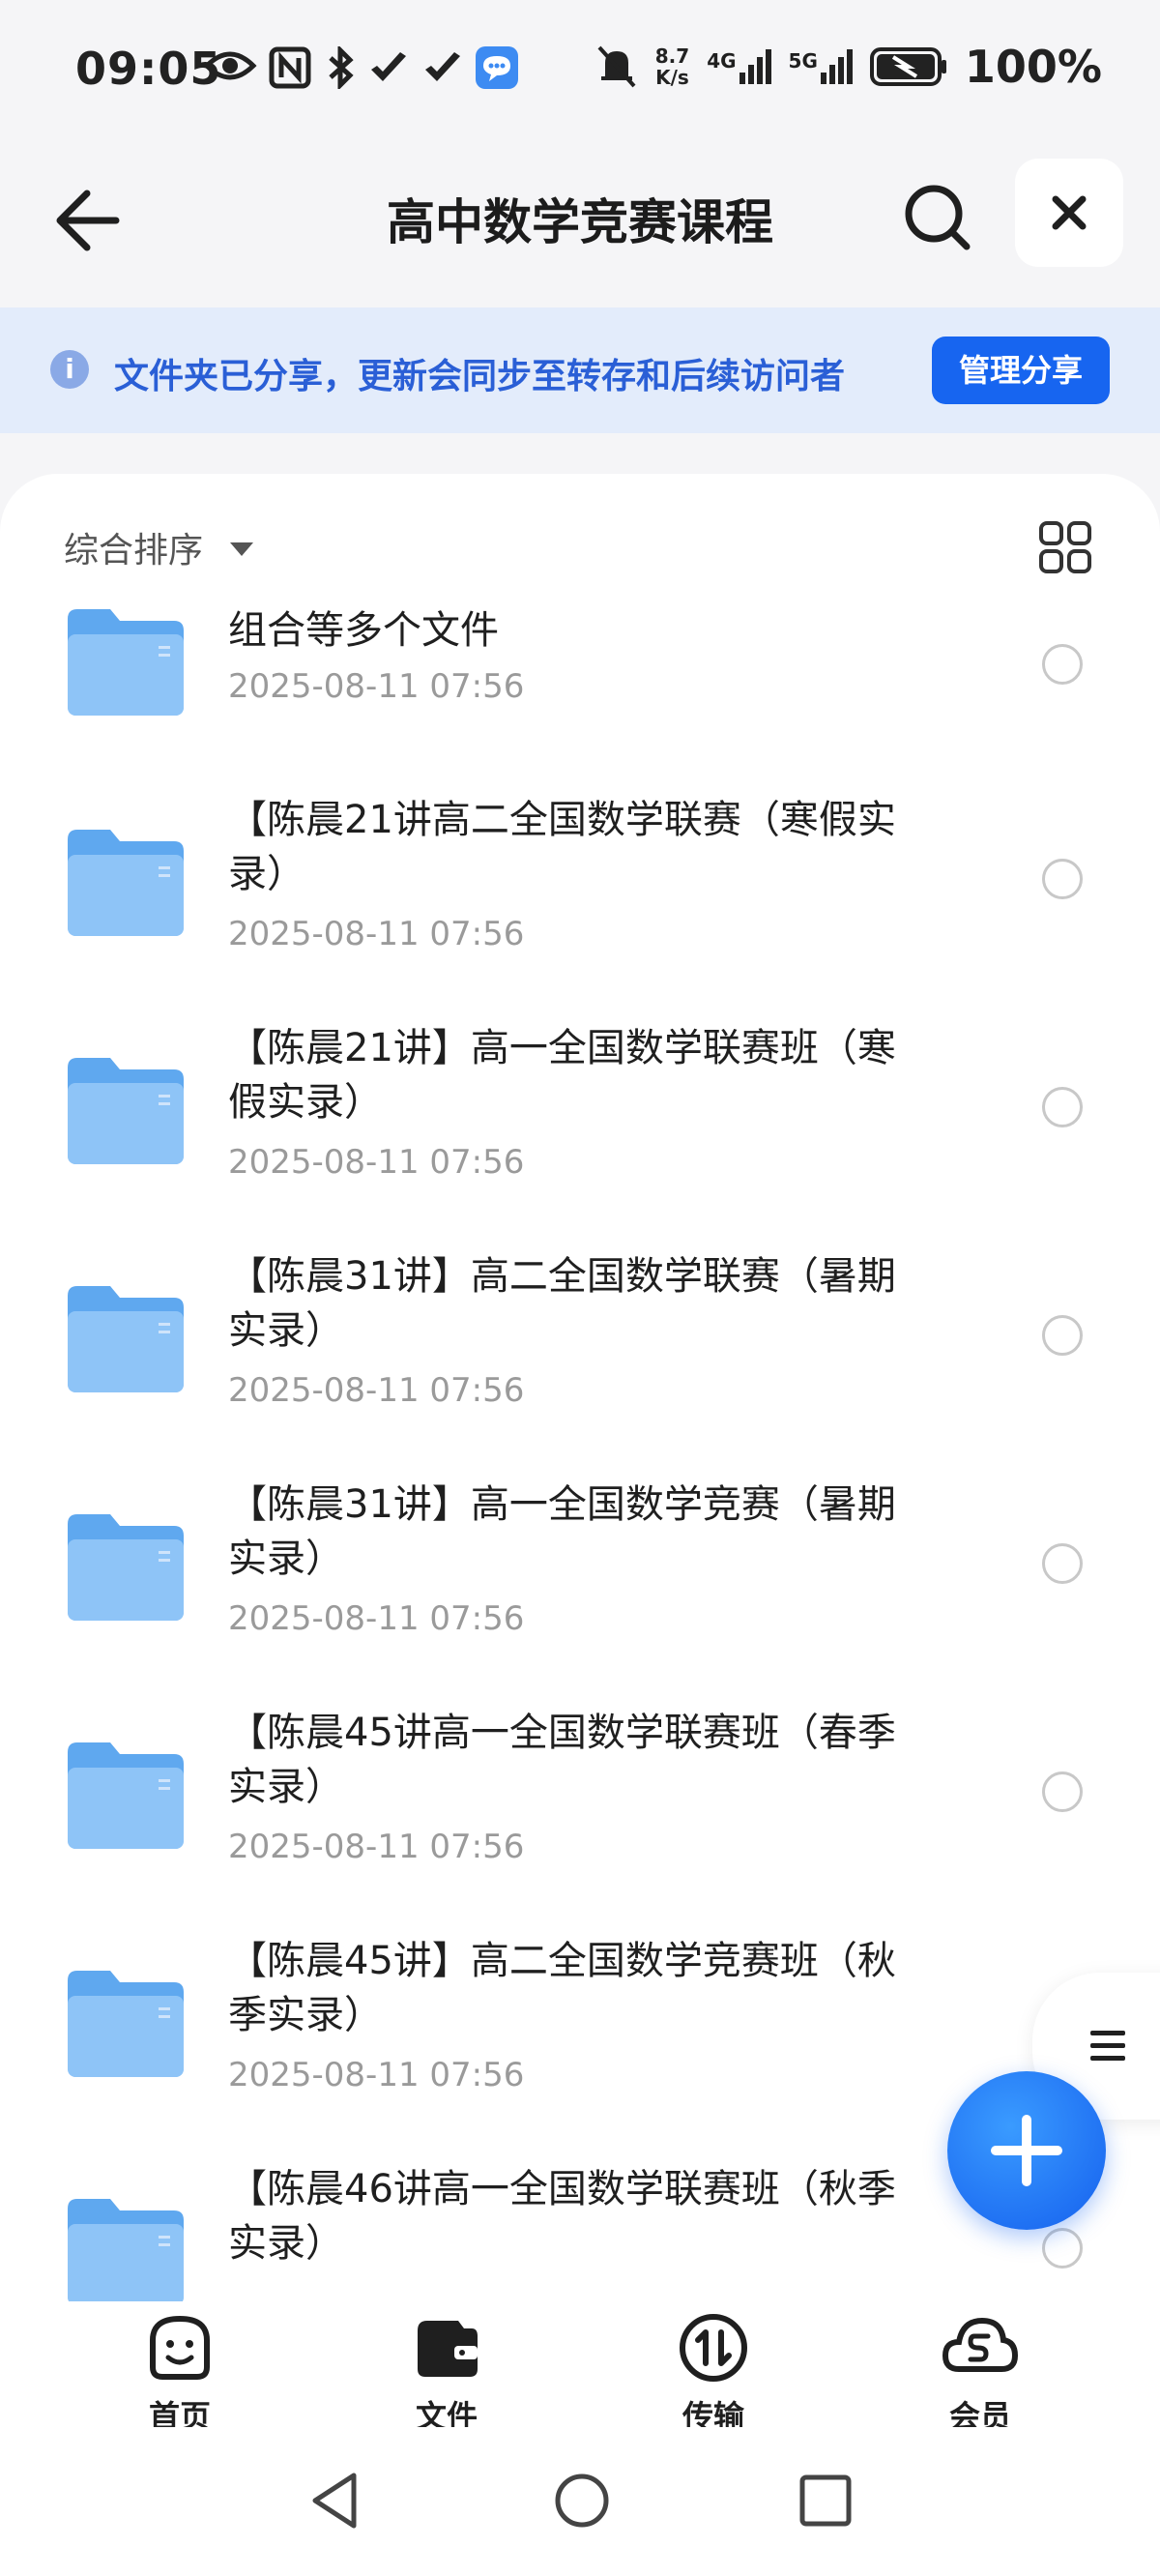 The image size is (1160, 2576). Describe the element at coordinates (826, 2501) in the screenshot. I see `system-recents-icon` at that location.